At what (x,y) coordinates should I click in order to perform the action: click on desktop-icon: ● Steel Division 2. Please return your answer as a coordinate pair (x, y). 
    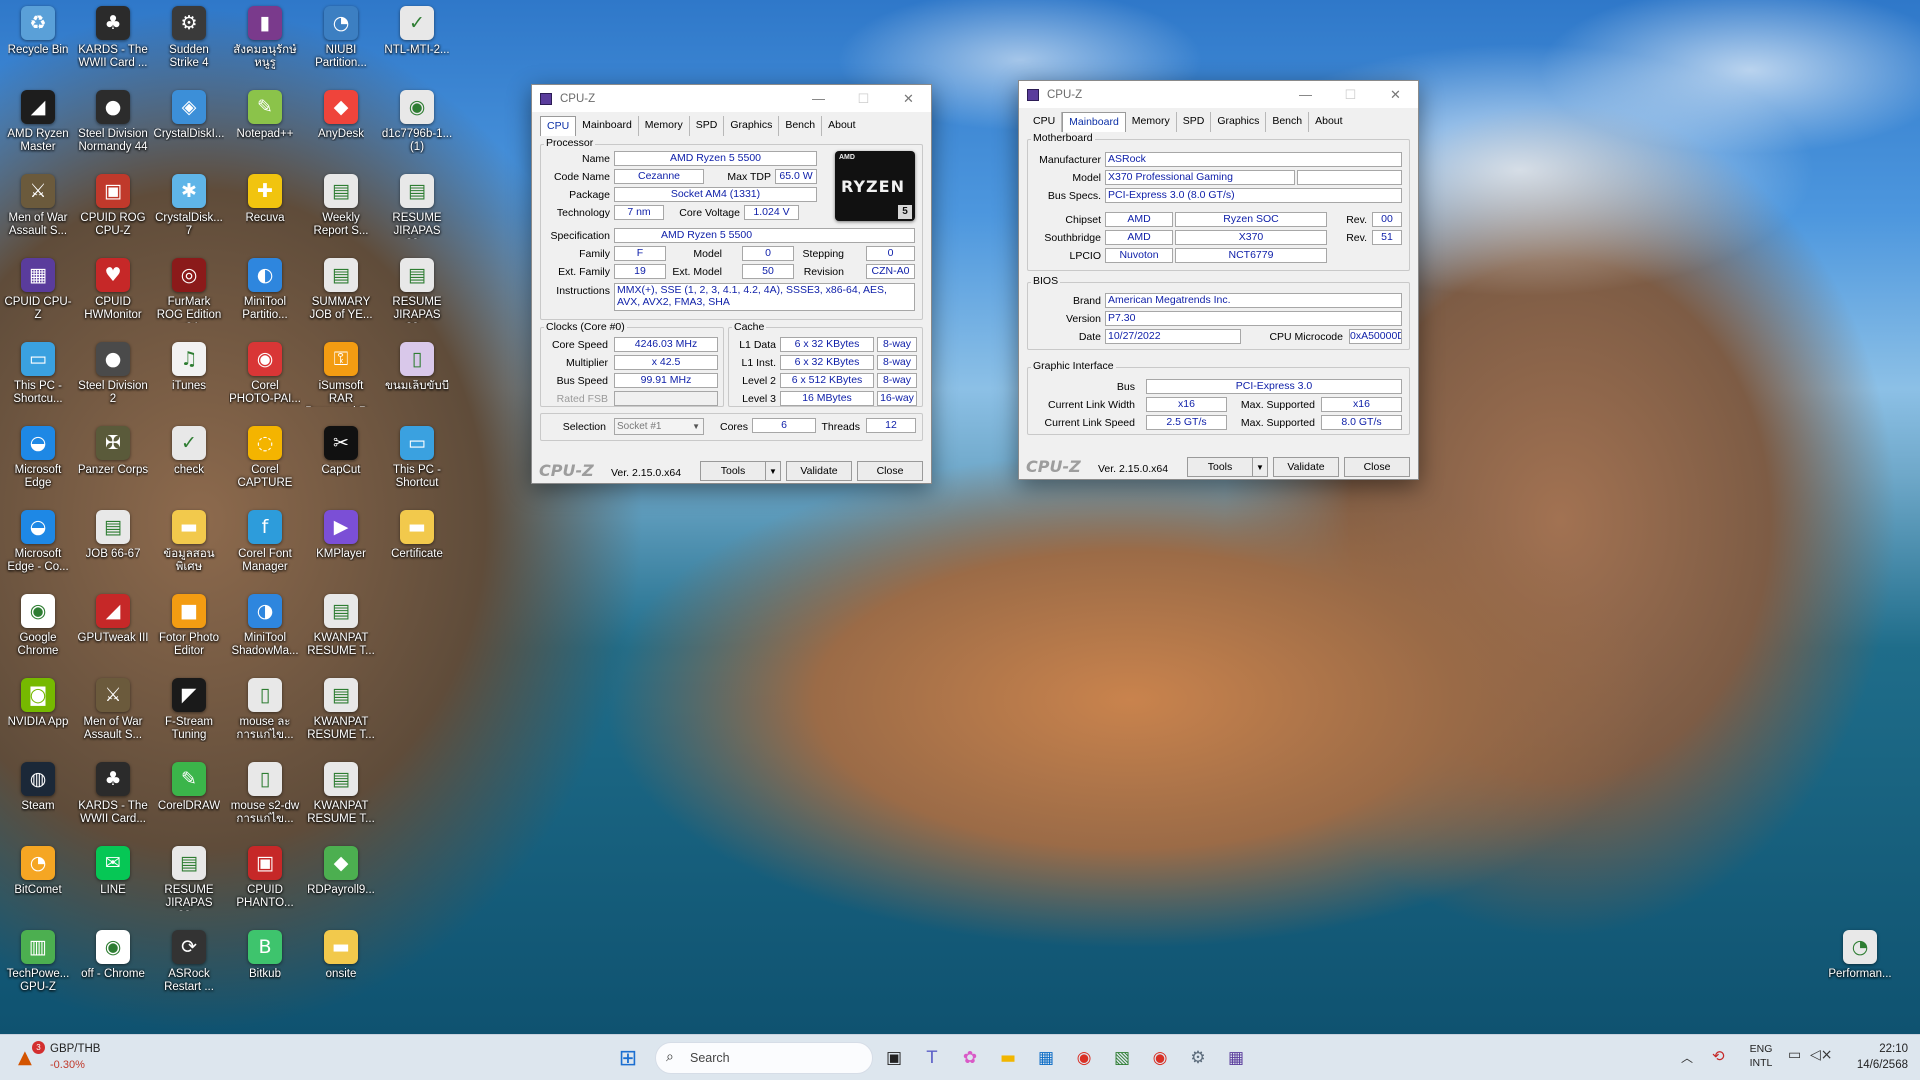
    Looking at the image, I should click on (113, 374).